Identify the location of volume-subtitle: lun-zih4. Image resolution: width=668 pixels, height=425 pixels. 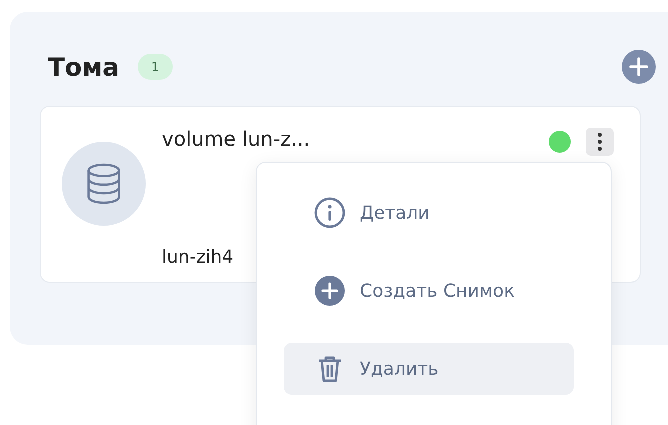
(198, 257).